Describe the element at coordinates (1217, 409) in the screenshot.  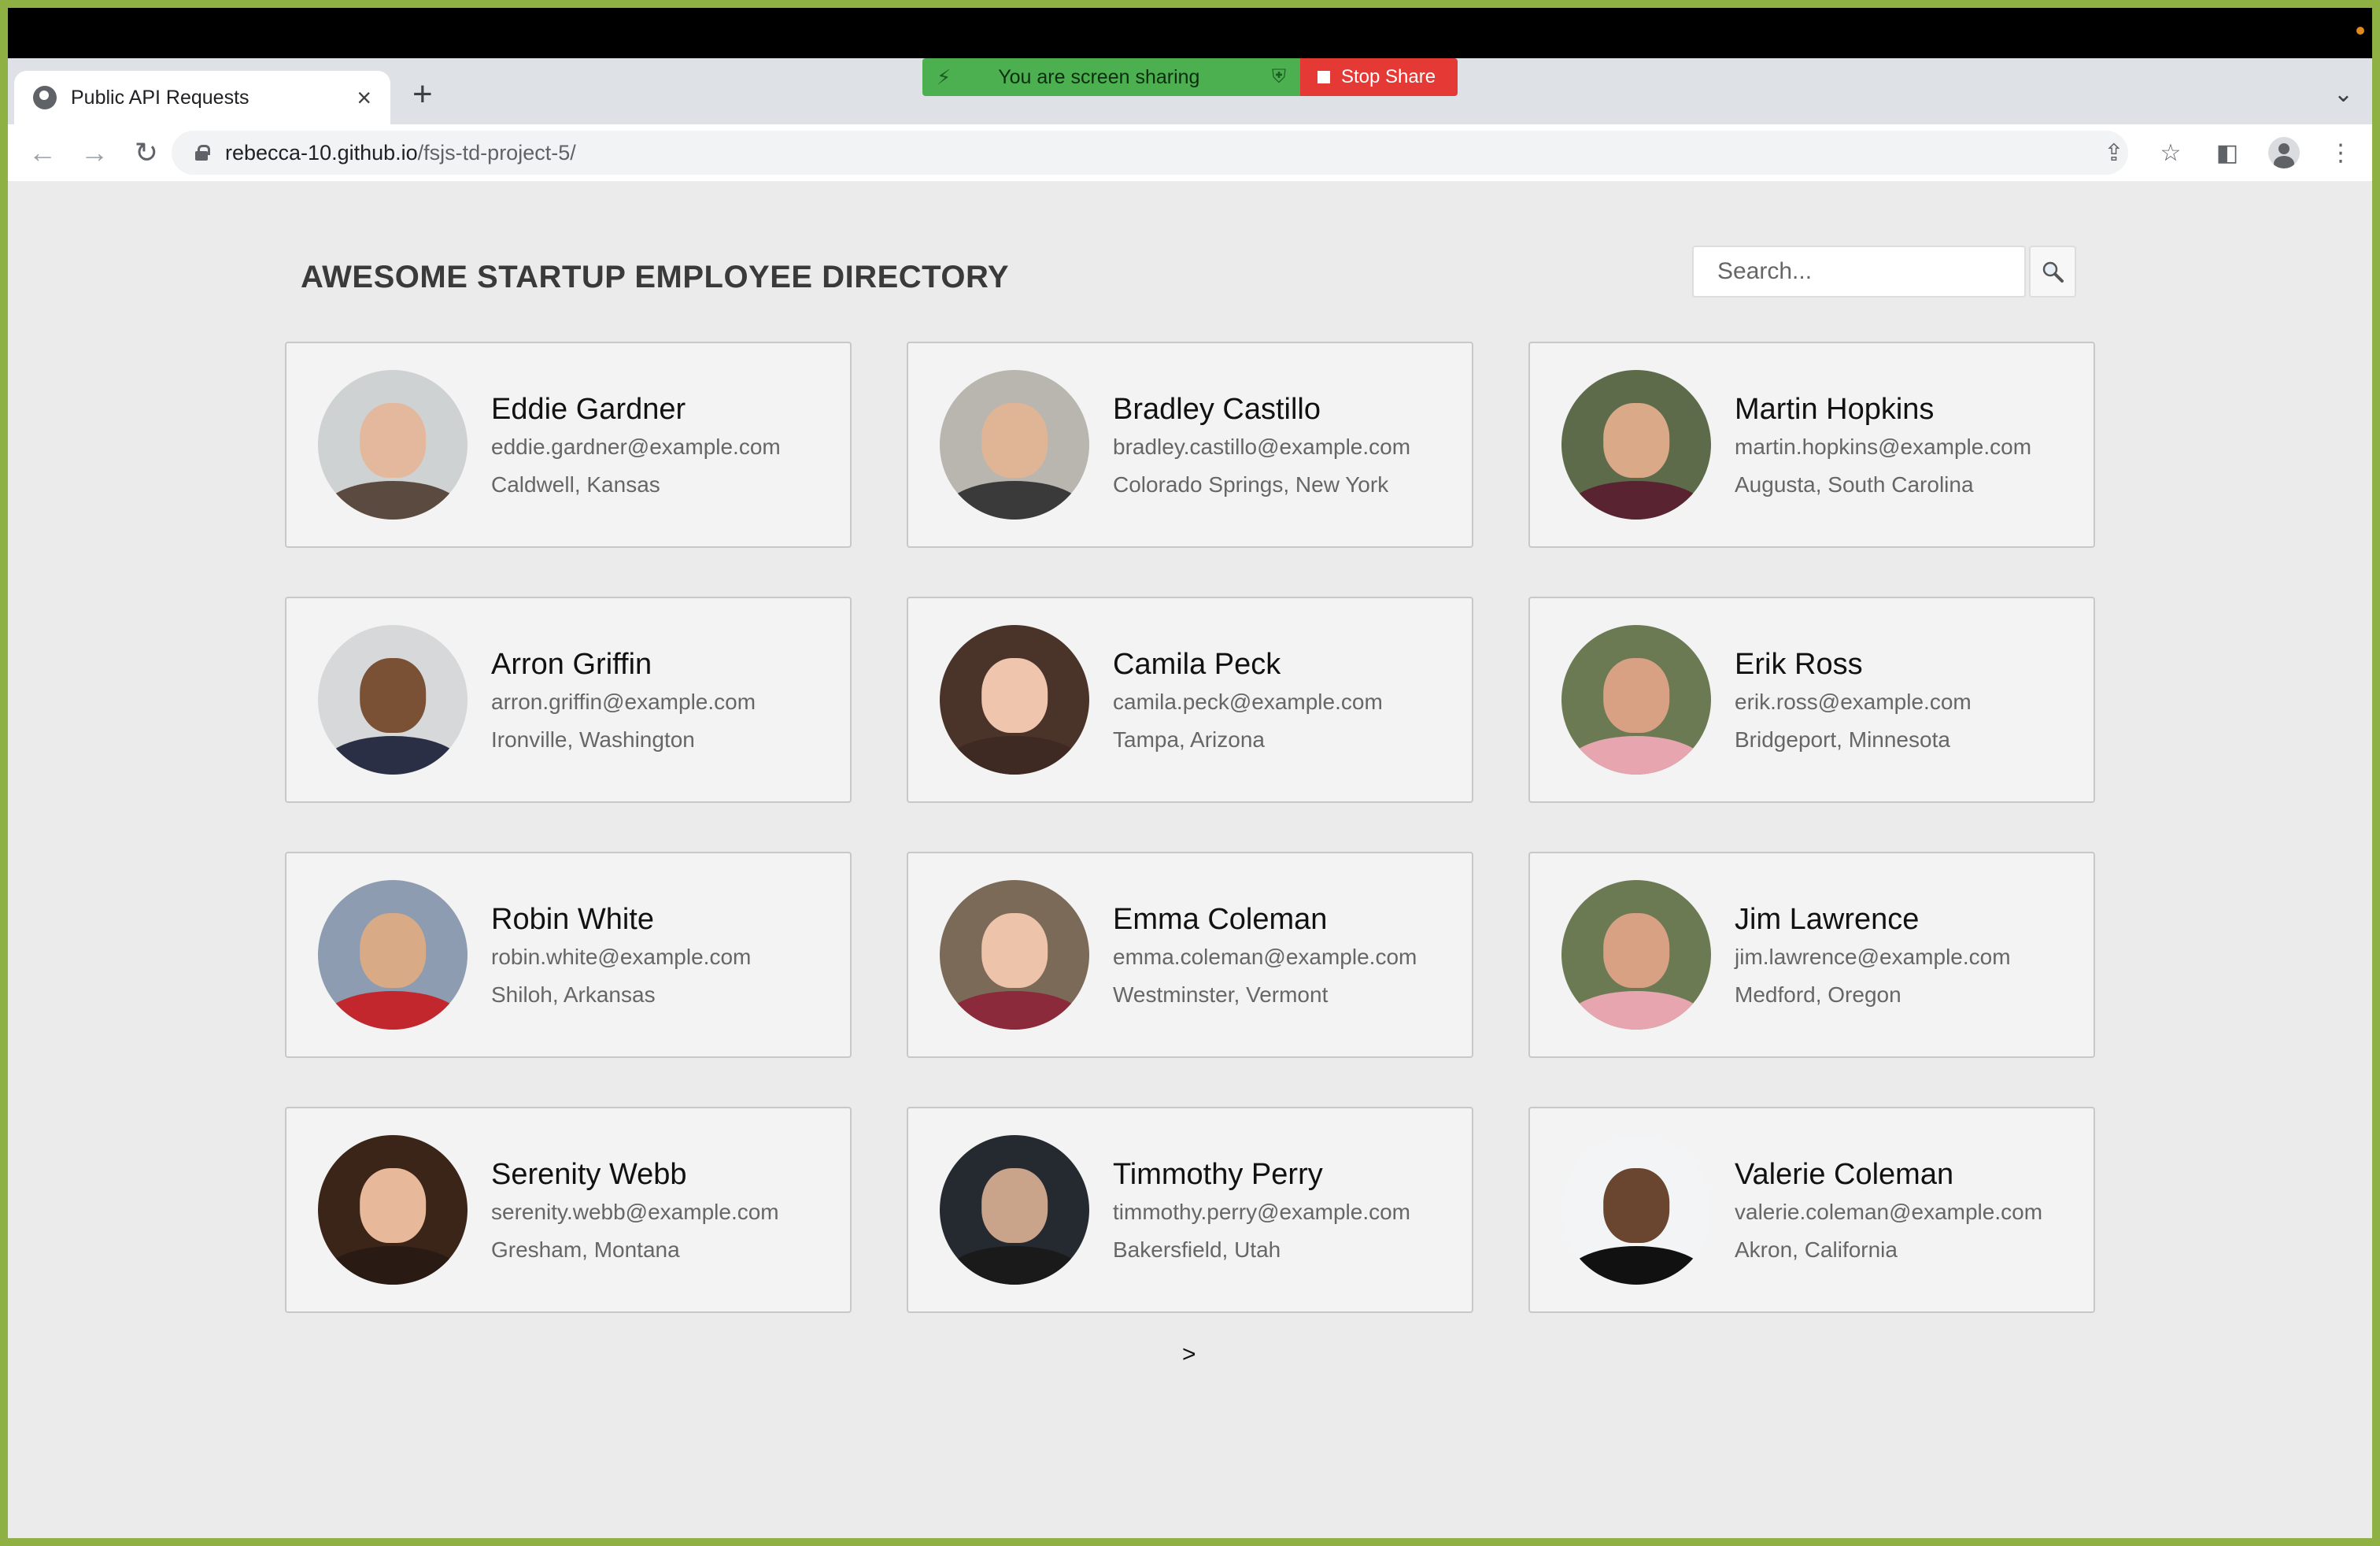
I see `employee-name: Bradley Castillo` at that location.